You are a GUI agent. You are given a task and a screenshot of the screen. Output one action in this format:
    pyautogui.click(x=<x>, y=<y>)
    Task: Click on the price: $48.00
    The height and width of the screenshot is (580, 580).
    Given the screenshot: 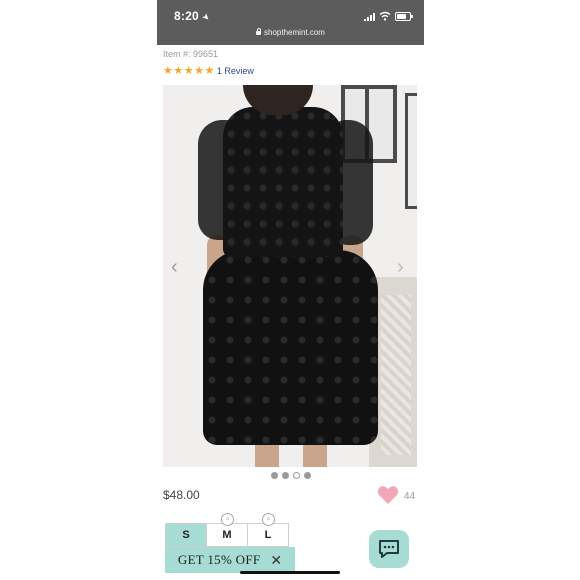 What is the action you would take?
    pyautogui.click(x=181, y=495)
    